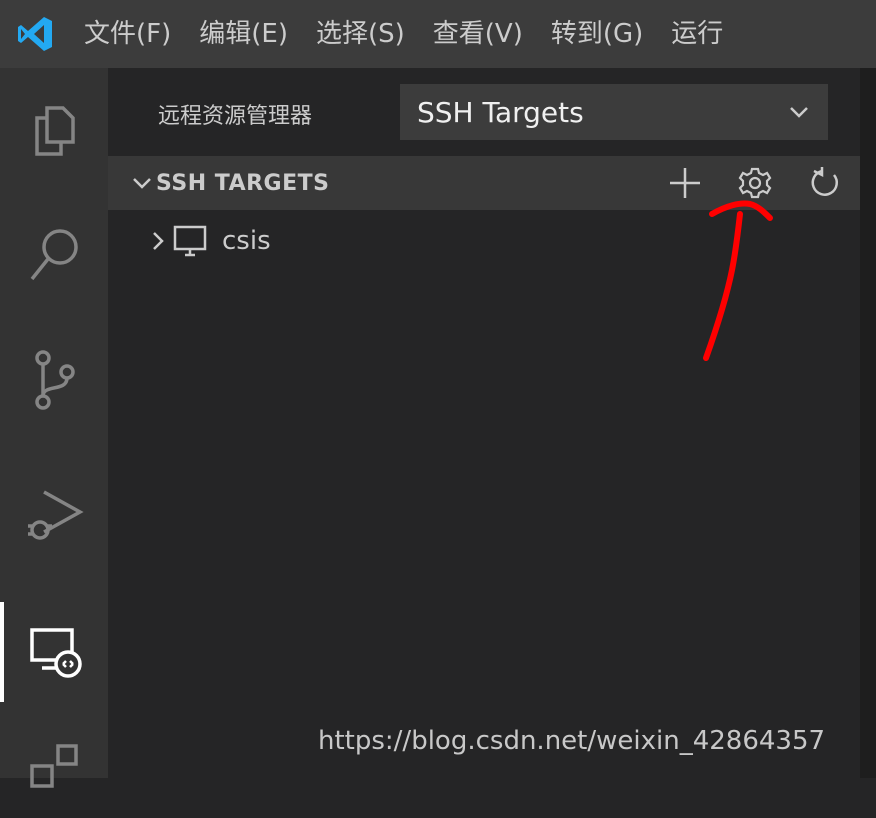 This screenshot has height=818, width=876. Describe the element at coordinates (235, 116) in the screenshot. I see `explorer-title: 远程资源管理器` at that location.